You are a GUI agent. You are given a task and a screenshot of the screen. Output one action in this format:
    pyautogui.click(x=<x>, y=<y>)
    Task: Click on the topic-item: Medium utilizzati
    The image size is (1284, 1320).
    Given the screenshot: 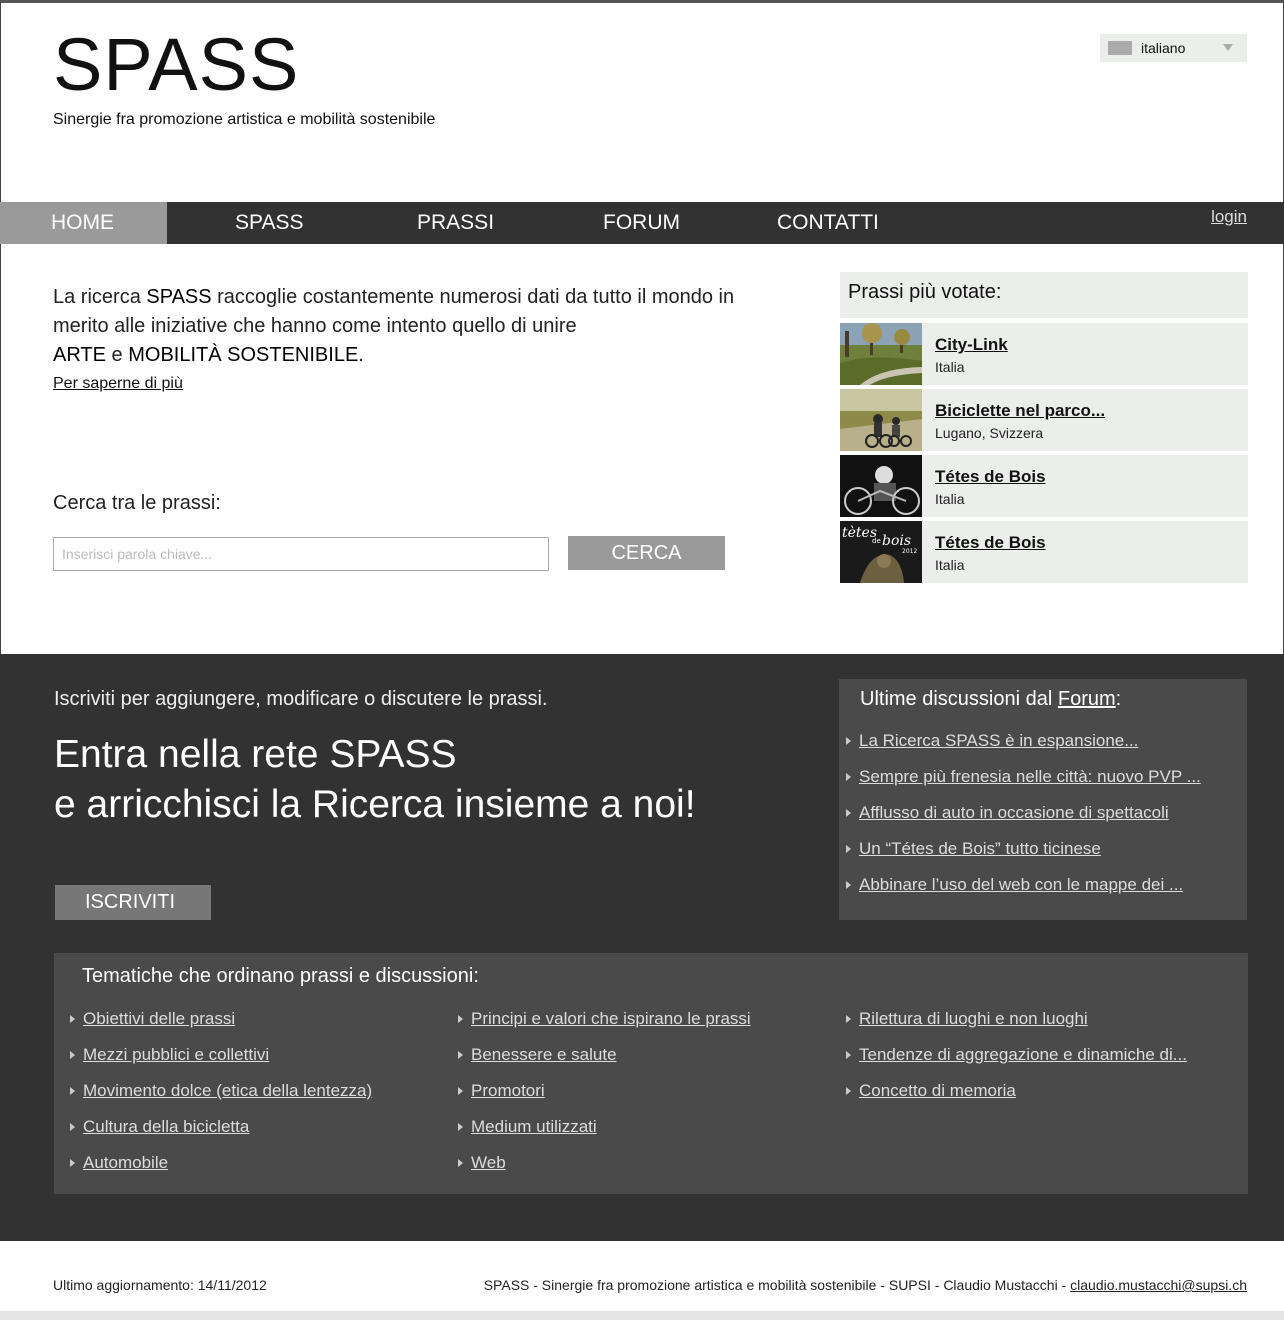 What is the action you would take?
    pyautogui.click(x=601, y=1135)
    